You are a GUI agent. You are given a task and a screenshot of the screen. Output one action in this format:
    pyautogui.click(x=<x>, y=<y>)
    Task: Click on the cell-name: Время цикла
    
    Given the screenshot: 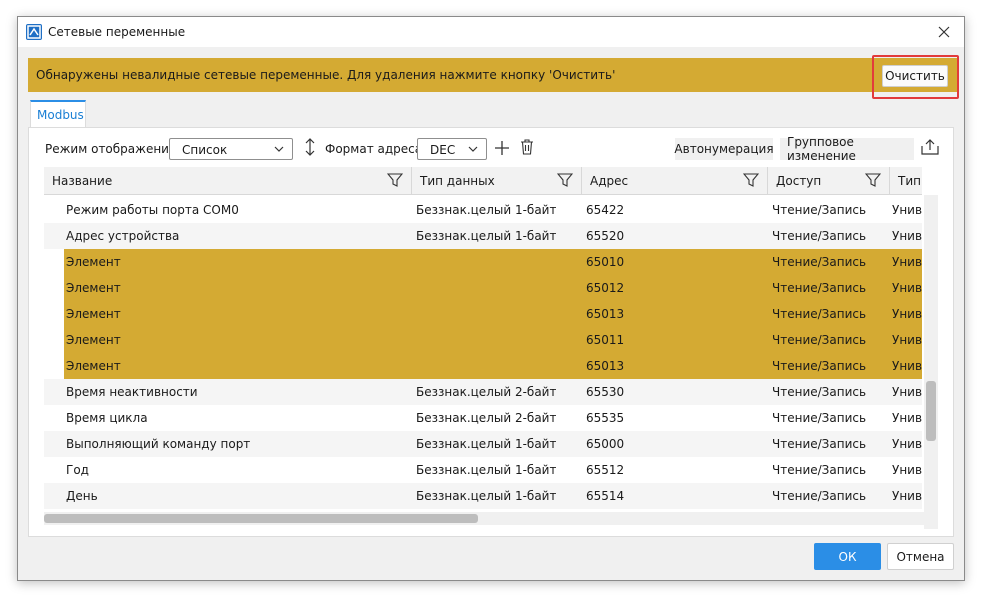 What is the action you would take?
    pyautogui.click(x=107, y=418)
    